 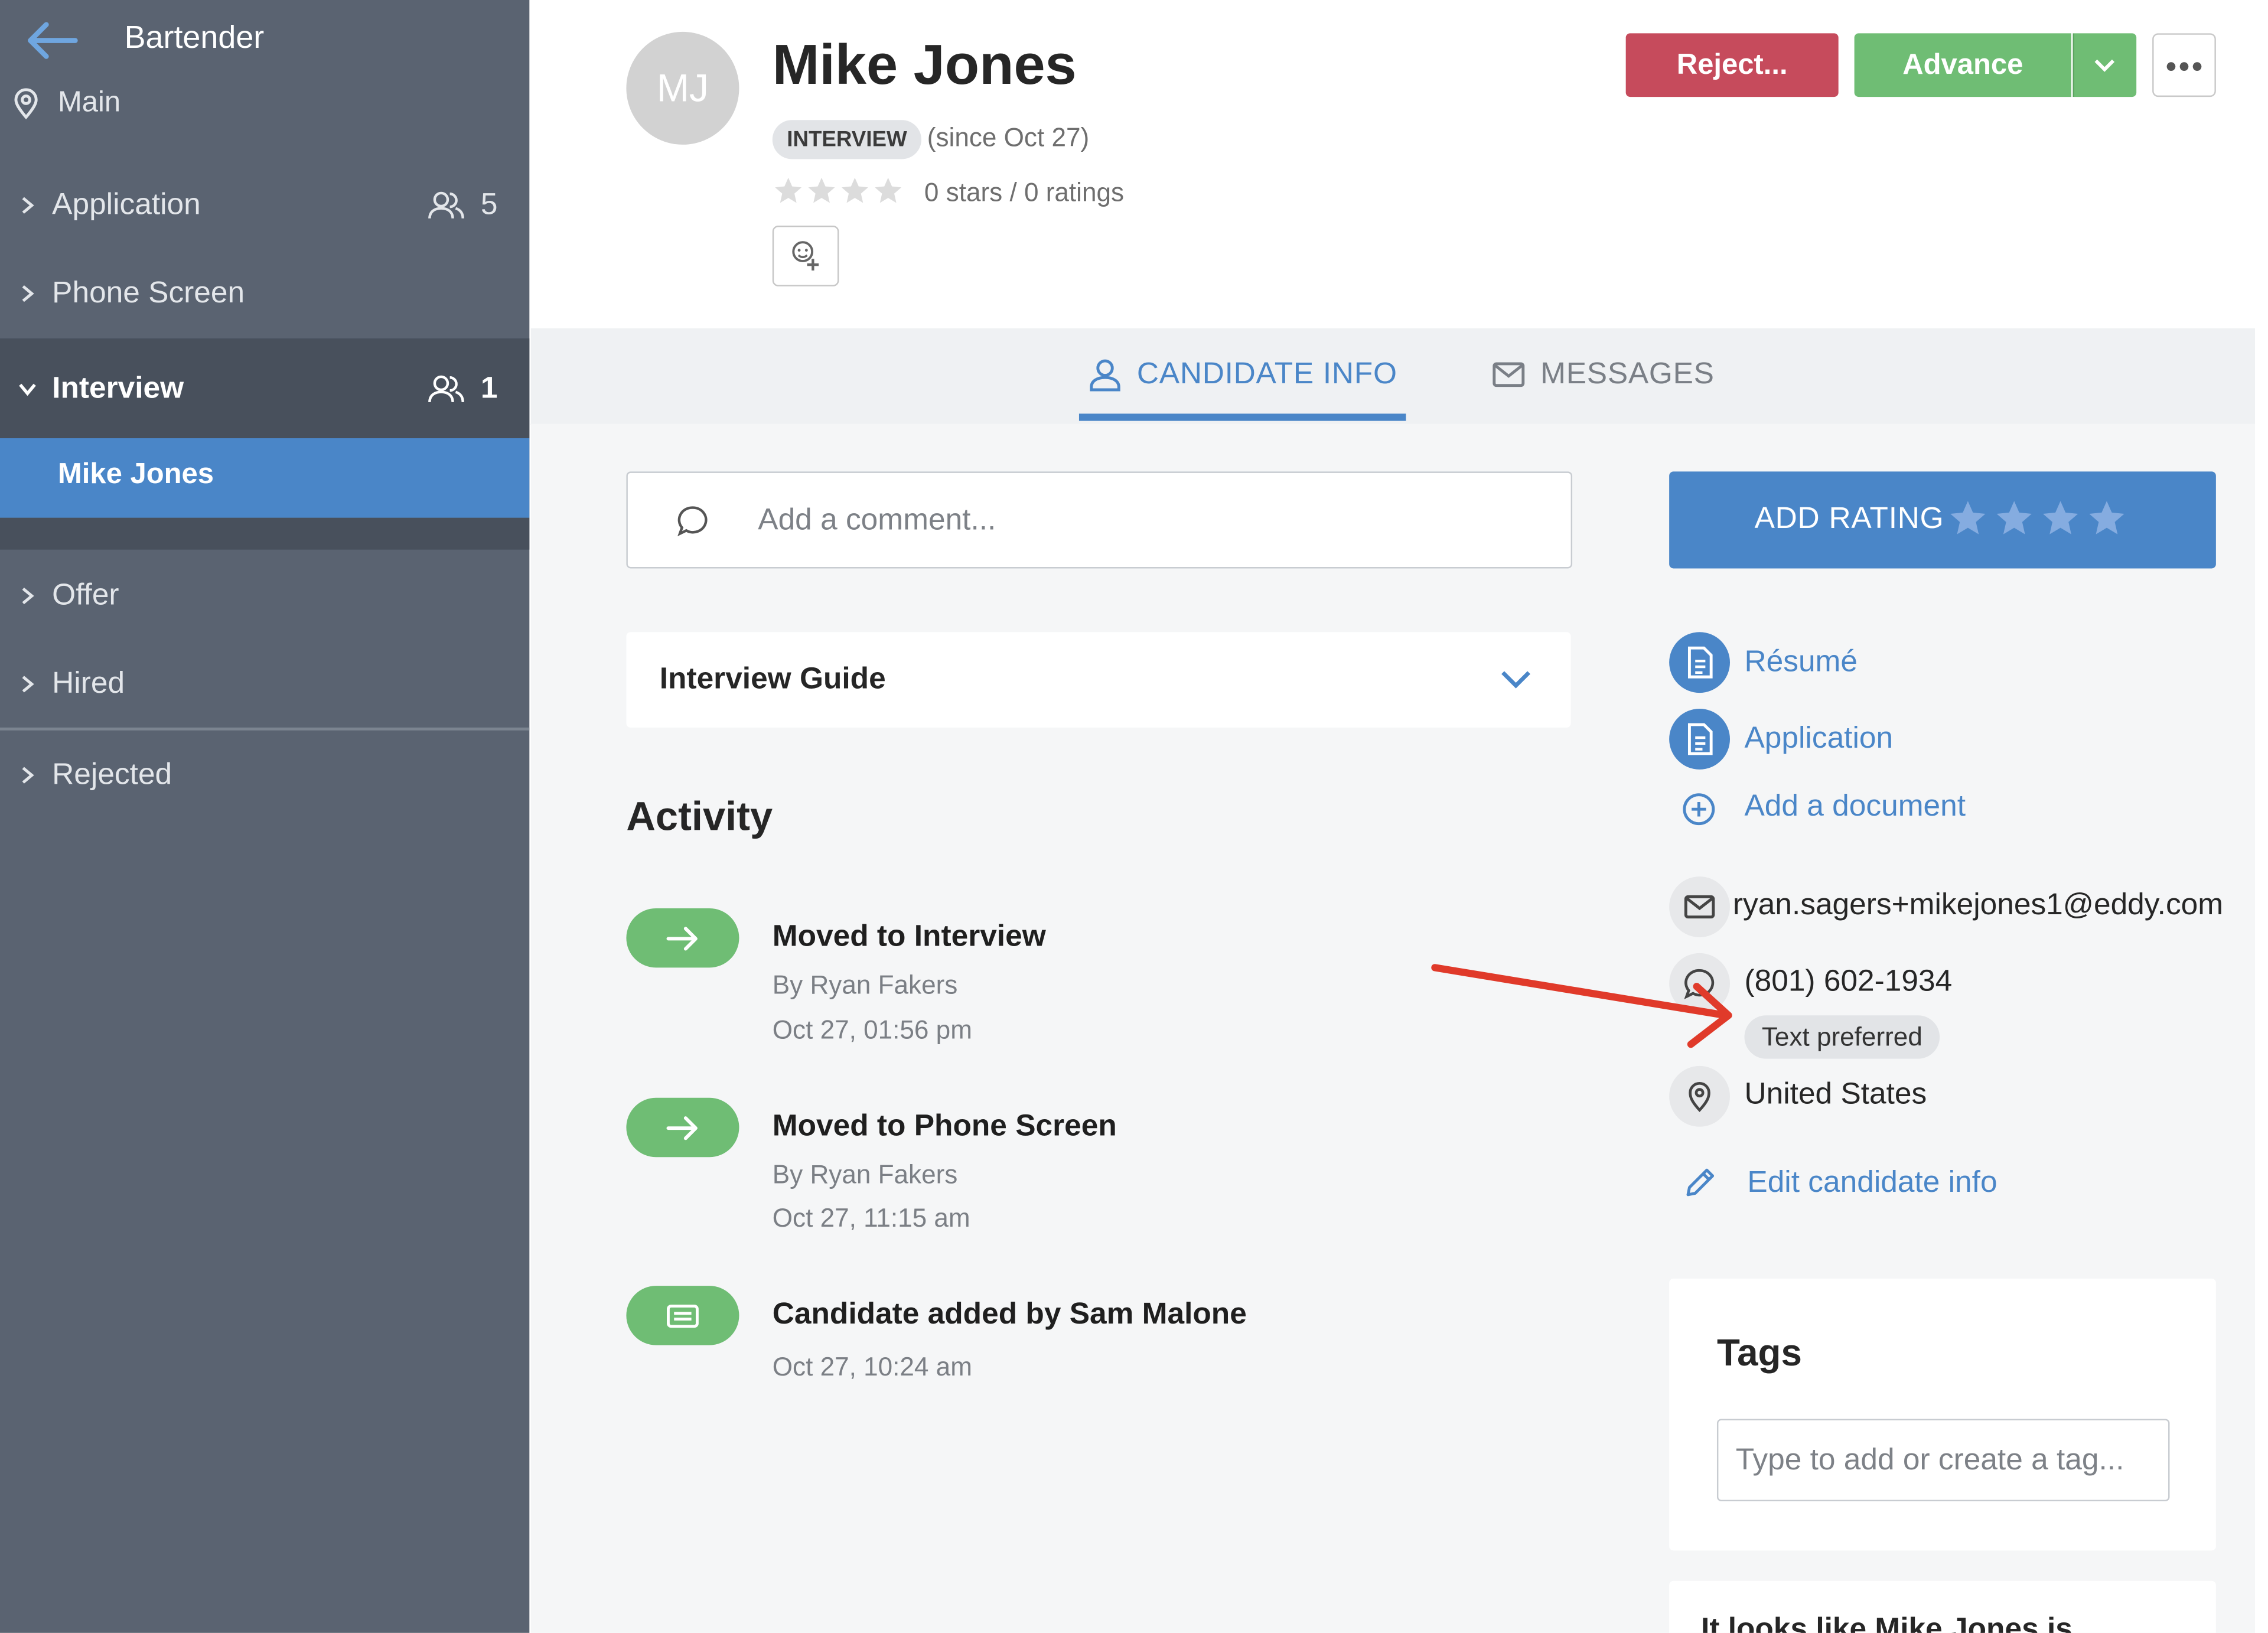 I want to click on add-rating-button: ADD RATING, so click(x=1942, y=520).